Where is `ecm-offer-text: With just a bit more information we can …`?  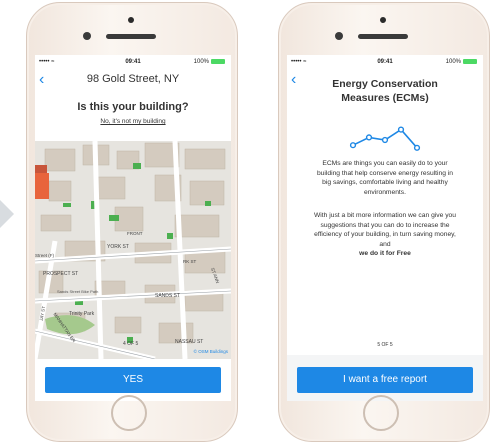
ecm-offer-text: With just a bit more information we can … is located at coordinates (385, 235).